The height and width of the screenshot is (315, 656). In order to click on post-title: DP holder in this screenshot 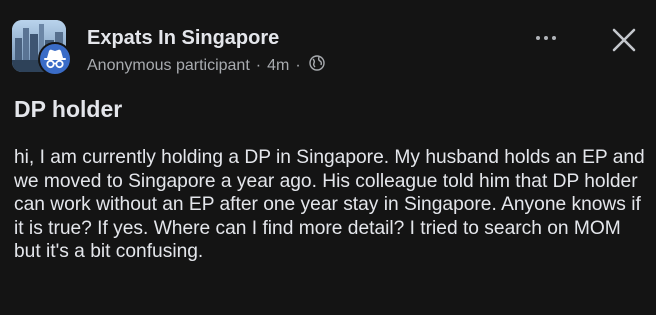, I will do `click(68, 109)`.